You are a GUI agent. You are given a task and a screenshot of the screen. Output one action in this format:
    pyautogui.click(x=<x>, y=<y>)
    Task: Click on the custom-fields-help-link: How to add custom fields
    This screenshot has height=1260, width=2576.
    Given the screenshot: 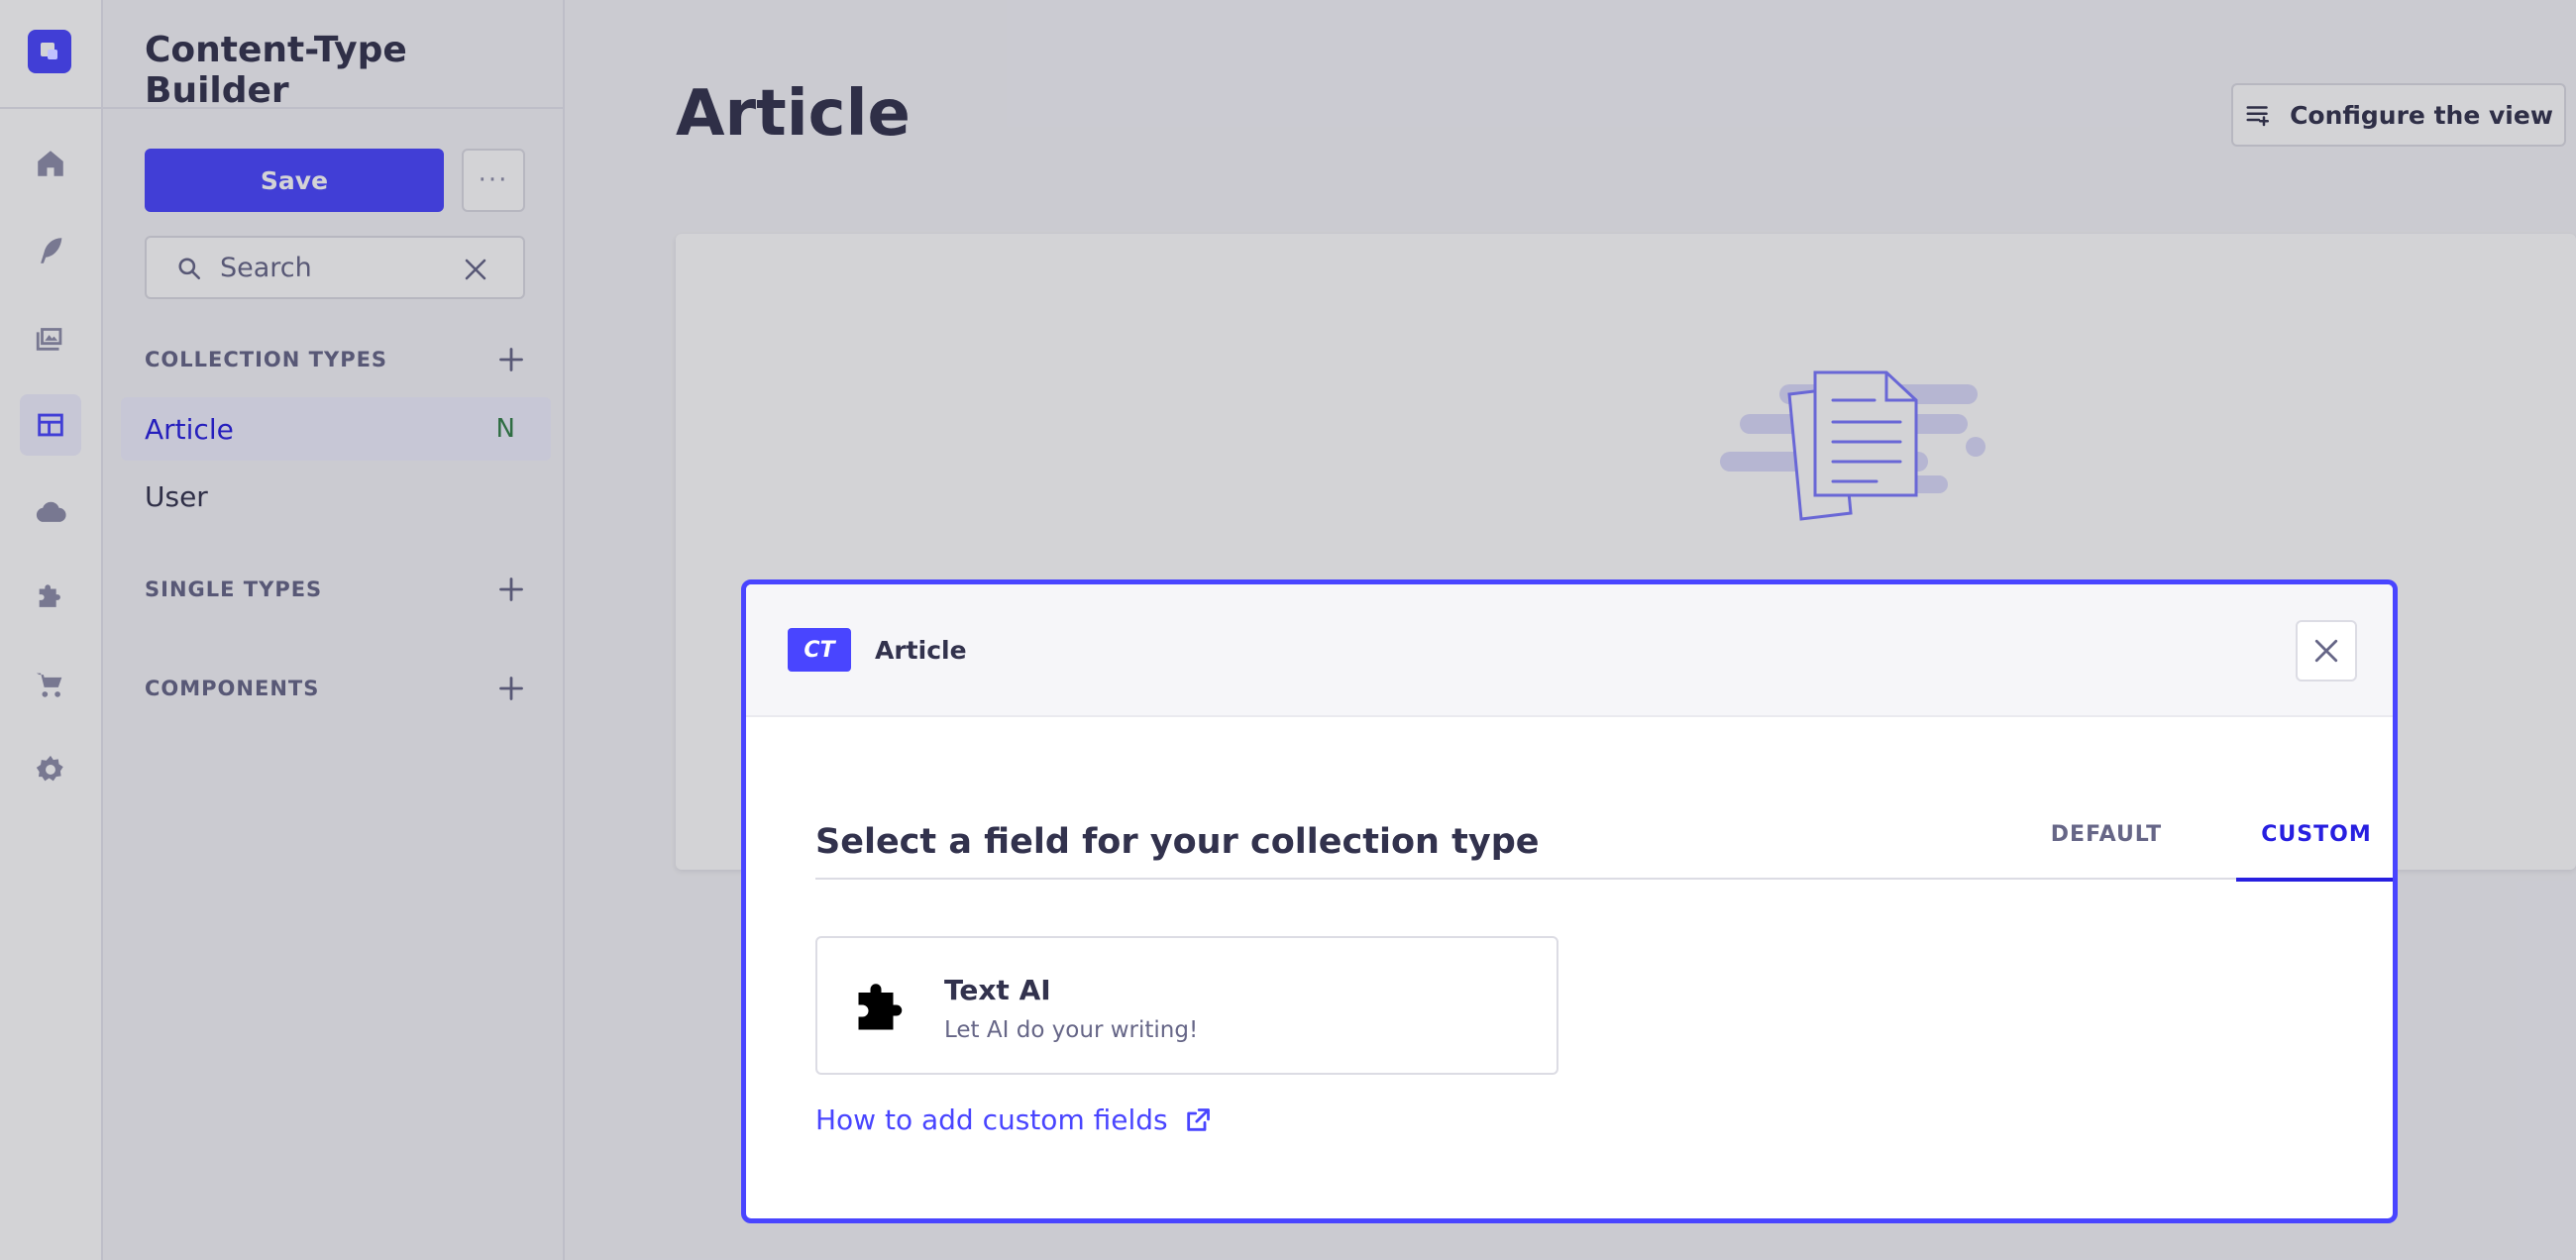 What is the action you would take?
    pyautogui.click(x=1014, y=1119)
    